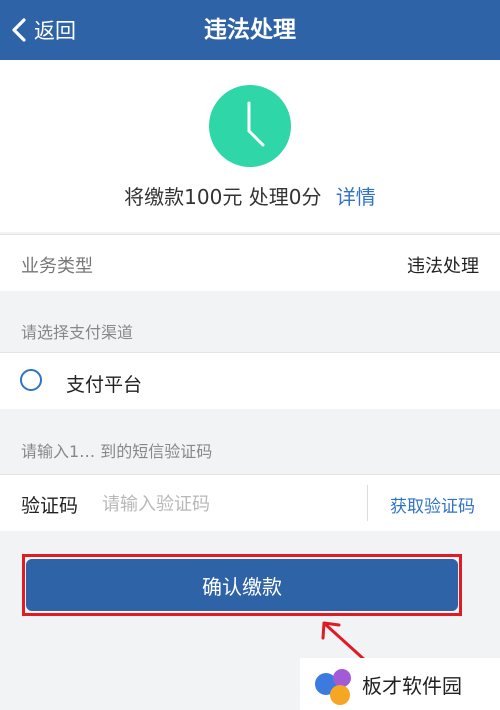 The image size is (500, 710). I want to click on clock-icon, so click(250, 126).